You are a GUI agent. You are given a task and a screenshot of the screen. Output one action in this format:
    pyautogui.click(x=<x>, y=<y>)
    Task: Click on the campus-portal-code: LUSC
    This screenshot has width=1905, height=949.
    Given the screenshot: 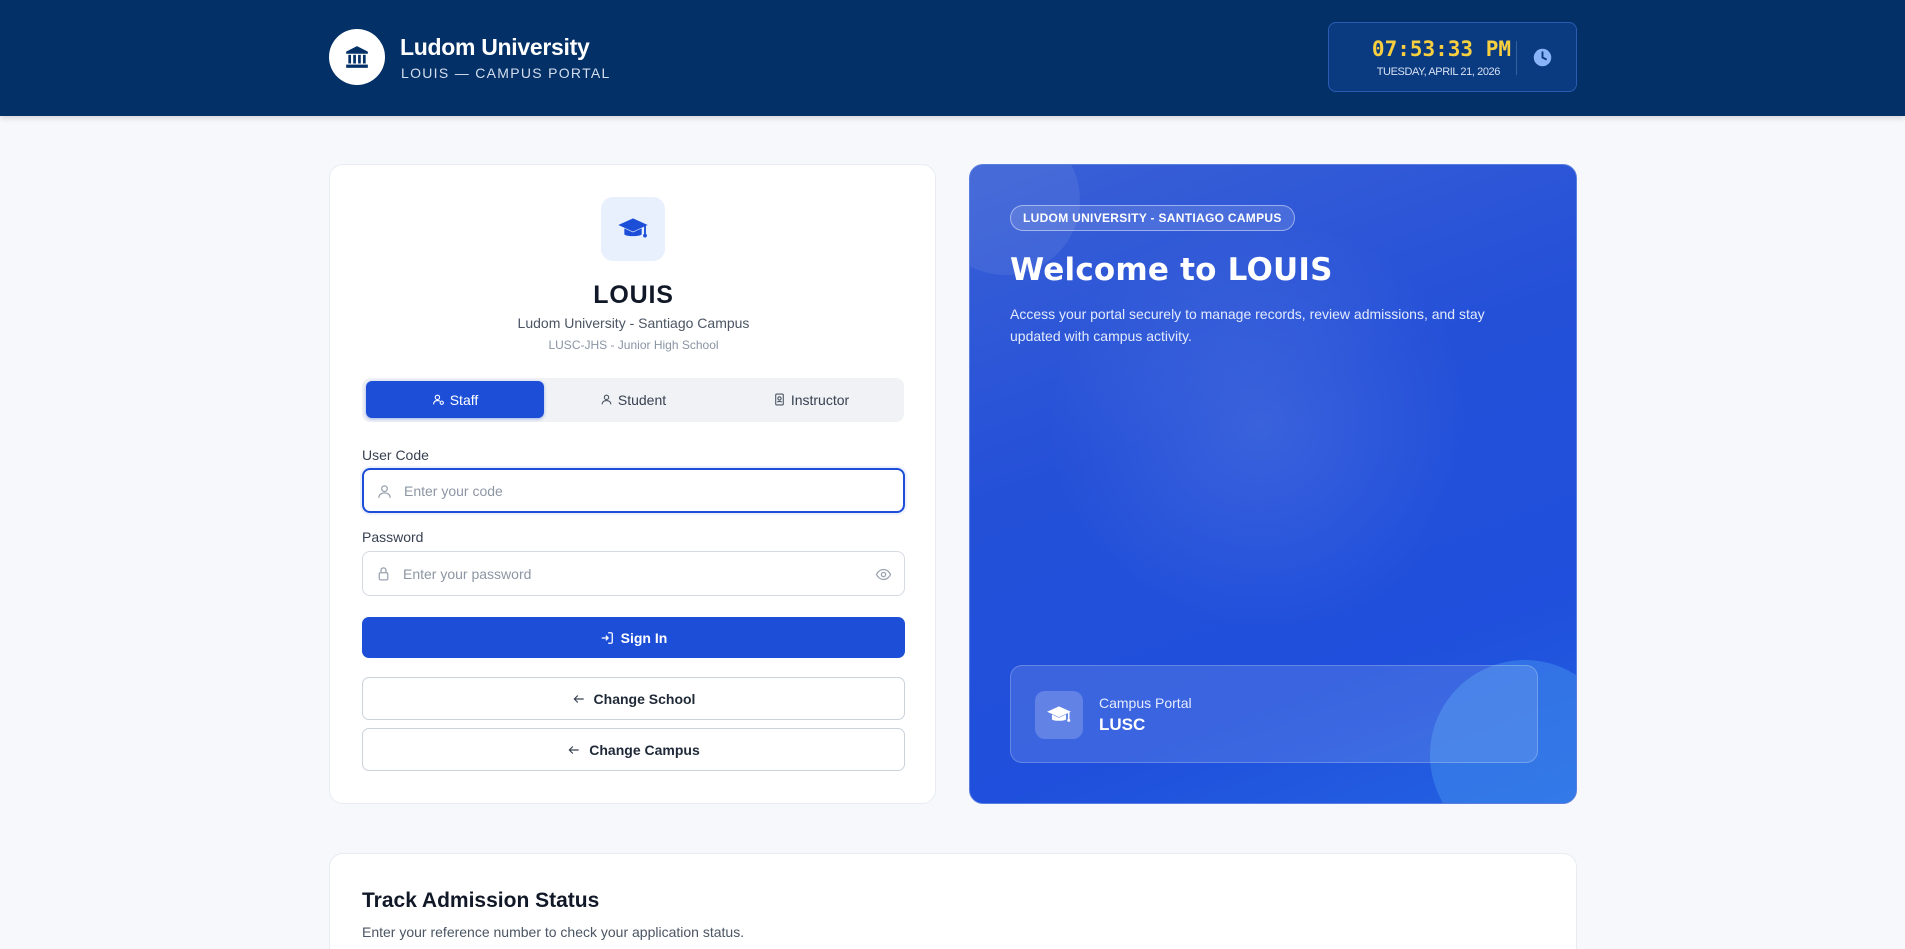 What is the action you would take?
    pyautogui.click(x=1122, y=724)
    